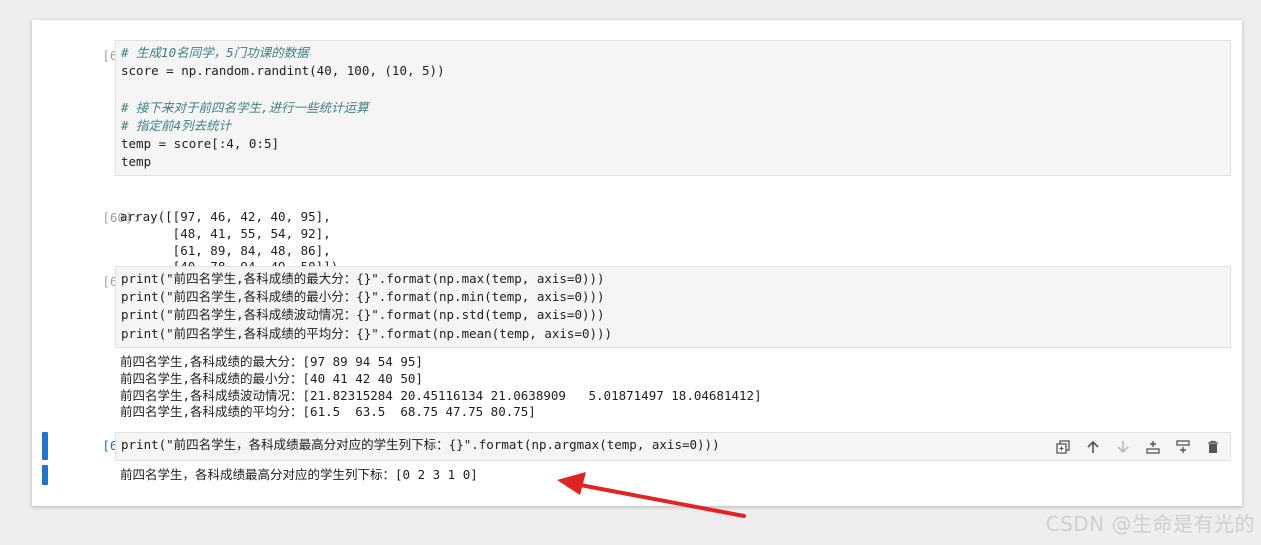  Describe the element at coordinates (651, 495) in the screenshot. I see `annotation-arrow` at that location.